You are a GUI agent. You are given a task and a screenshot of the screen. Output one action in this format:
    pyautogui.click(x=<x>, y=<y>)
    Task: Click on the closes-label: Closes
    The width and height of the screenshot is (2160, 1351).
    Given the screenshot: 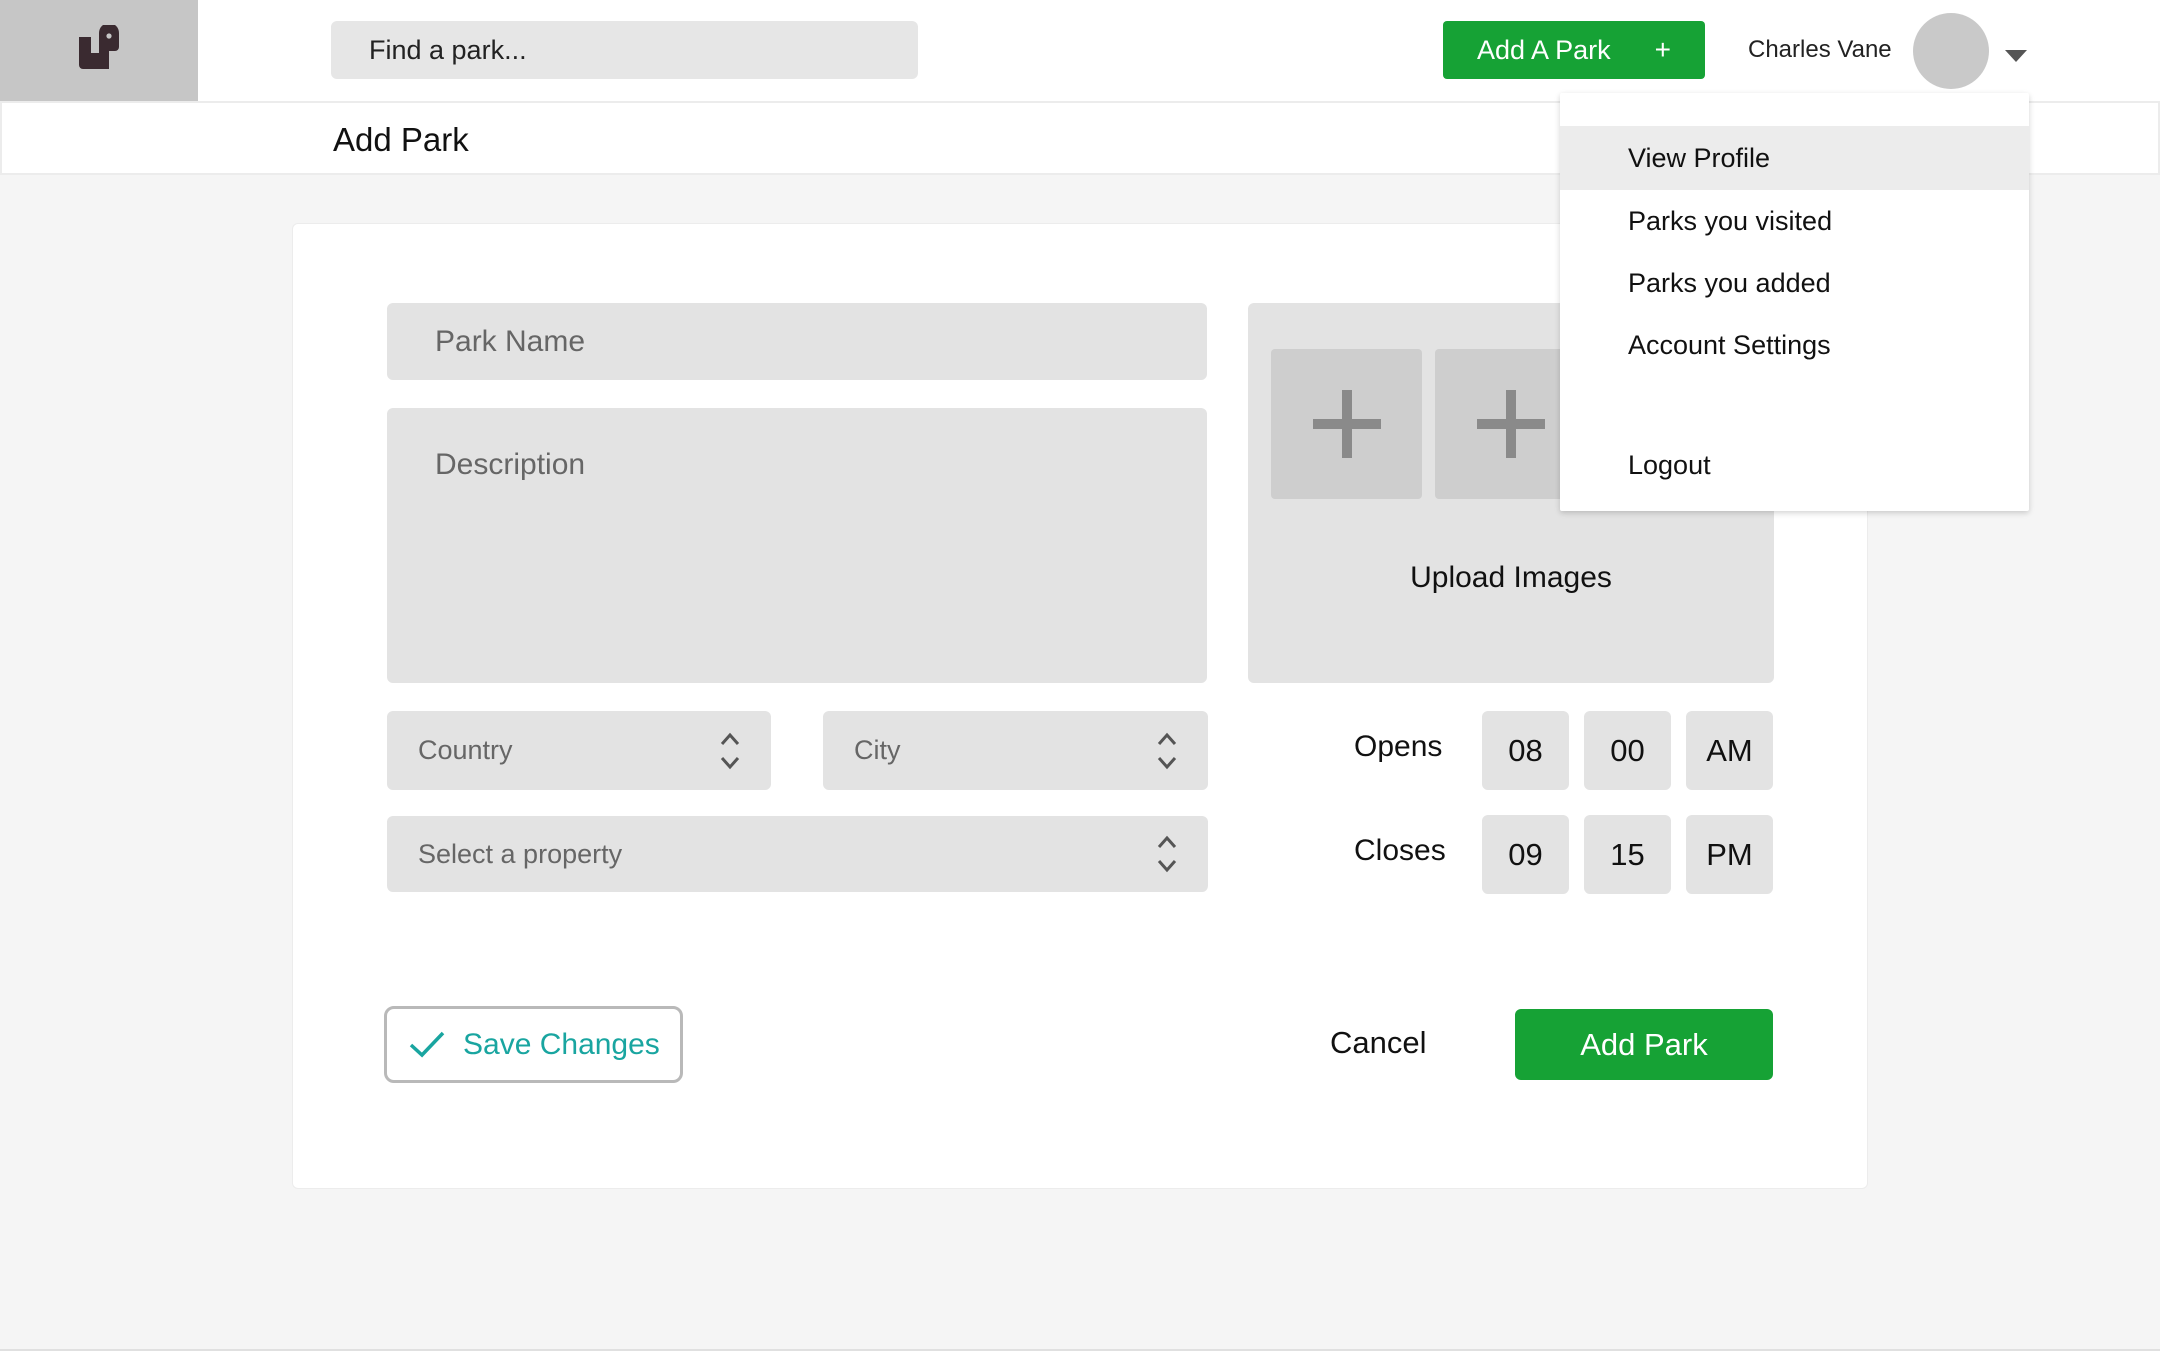 What is the action you would take?
    pyautogui.click(x=1400, y=850)
    